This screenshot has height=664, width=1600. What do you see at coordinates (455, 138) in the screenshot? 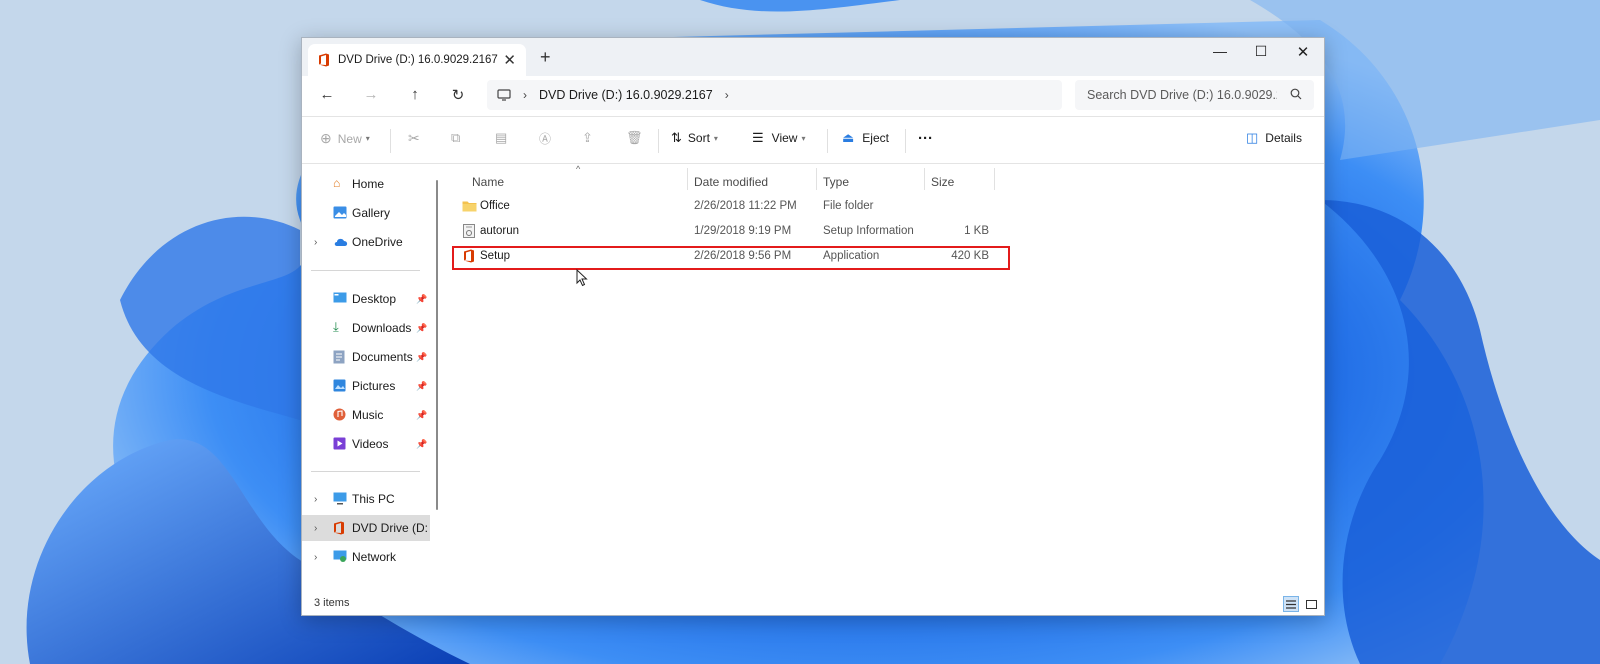
I see `copy-icon: ⧉` at bounding box center [455, 138].